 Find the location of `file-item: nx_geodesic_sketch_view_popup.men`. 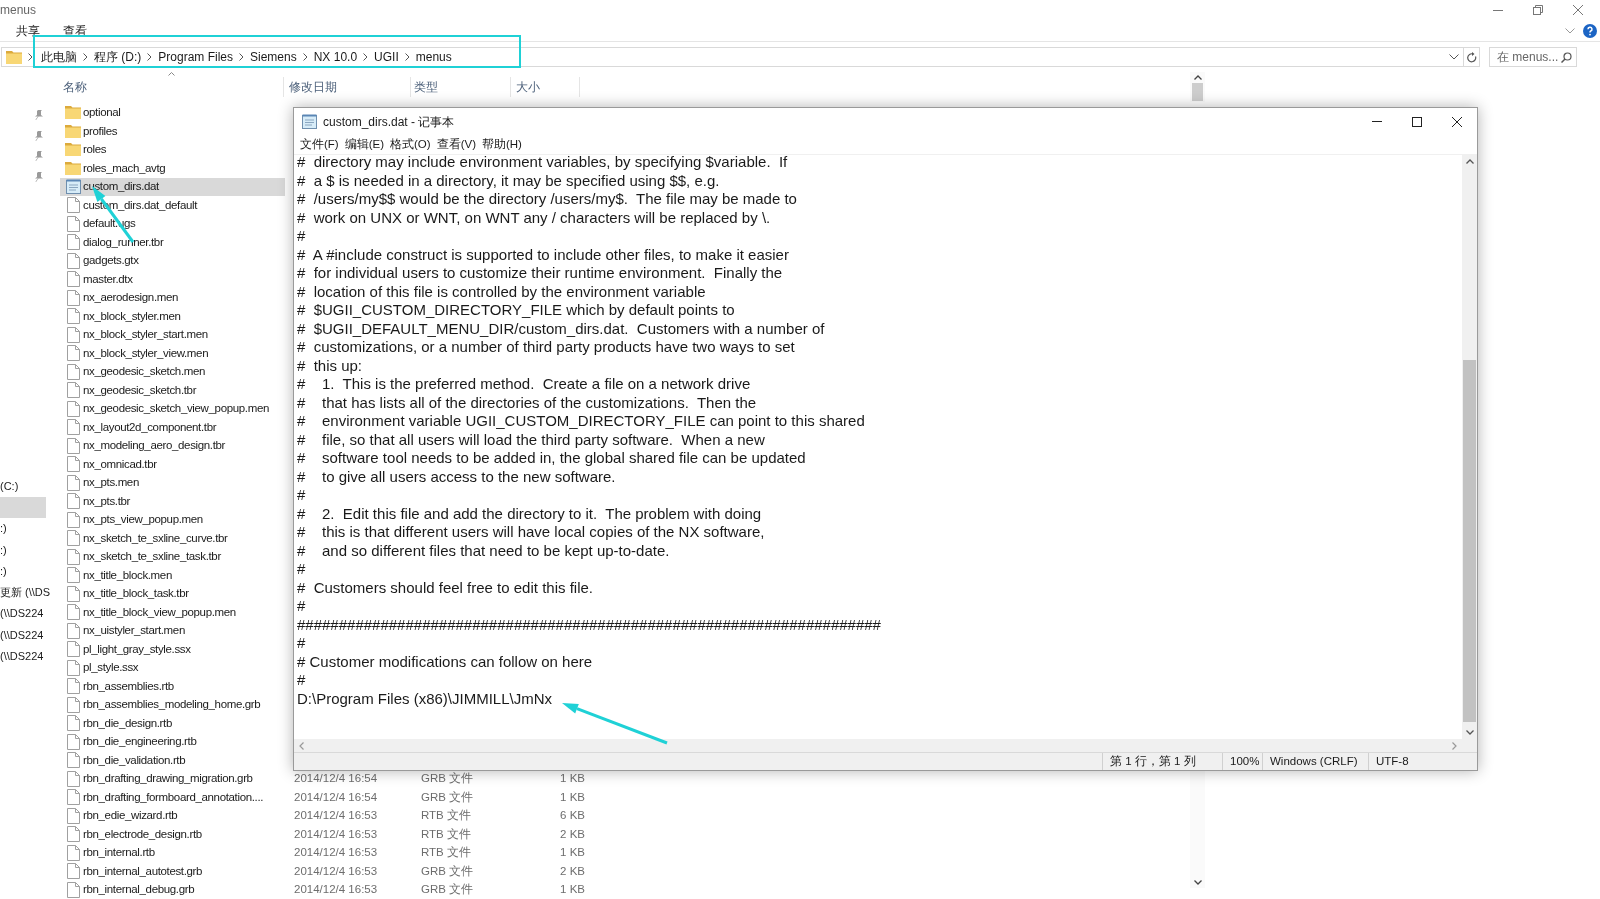

file-item: nx_geodesic_sketch_view_popup.men is located at coordinates (172, 408).